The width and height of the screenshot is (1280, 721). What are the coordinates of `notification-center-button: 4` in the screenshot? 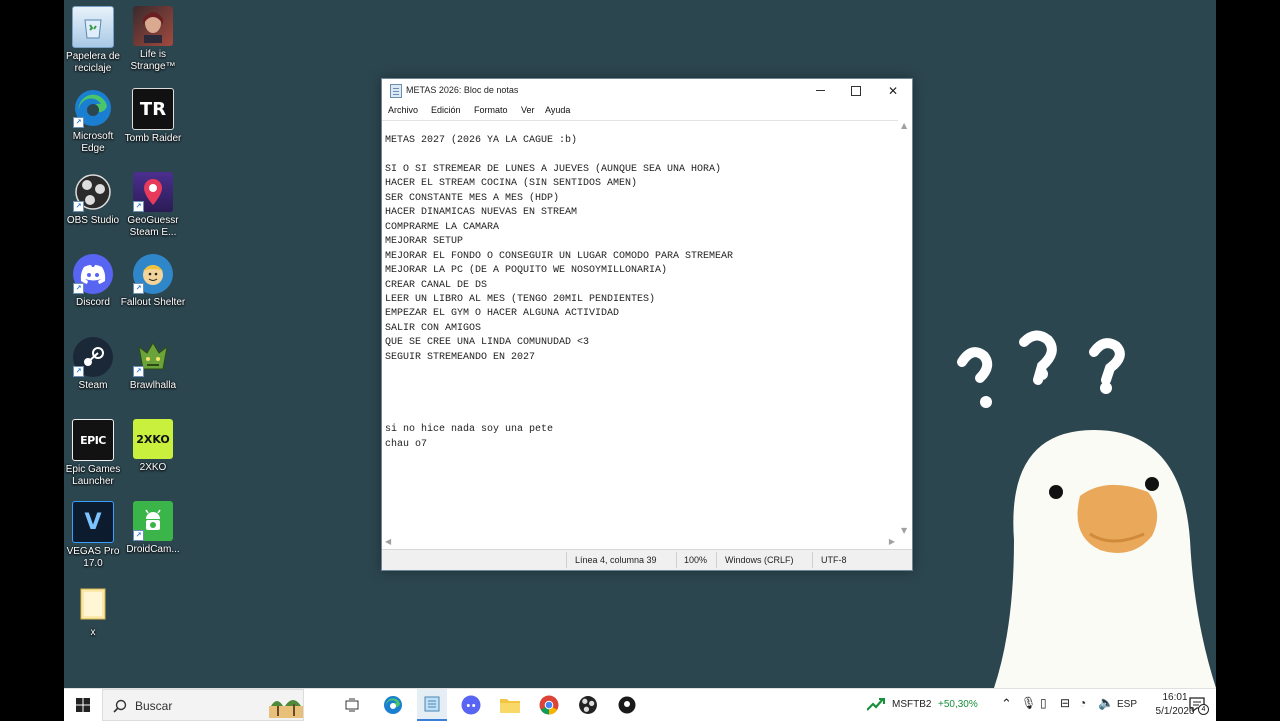 It's located at (1198, 705).